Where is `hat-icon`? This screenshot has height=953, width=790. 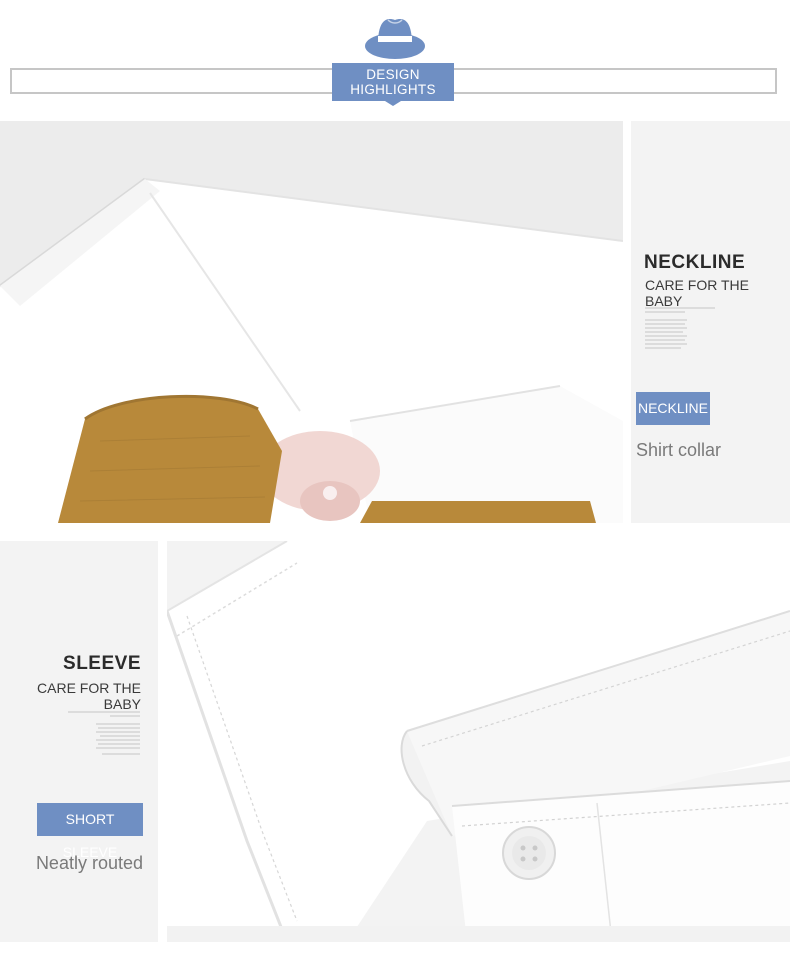 hat-icon is located at coordinates (395, 39).